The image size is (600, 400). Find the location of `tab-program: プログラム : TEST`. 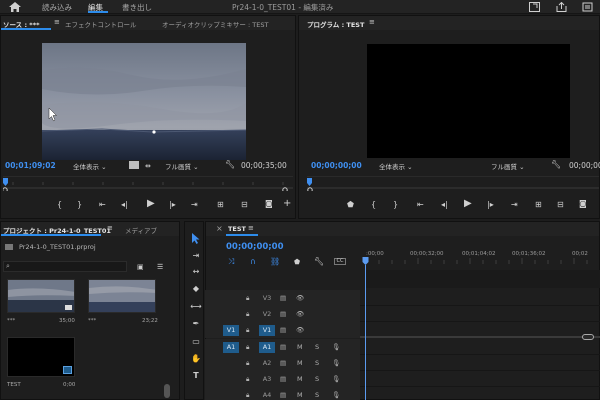

tab-program: プログラム : TEST is located at coordinates (335, 24).